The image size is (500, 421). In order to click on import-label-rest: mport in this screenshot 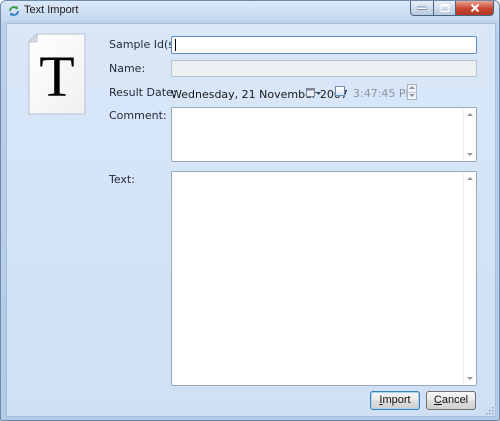, I will do `click(396, 400)`.